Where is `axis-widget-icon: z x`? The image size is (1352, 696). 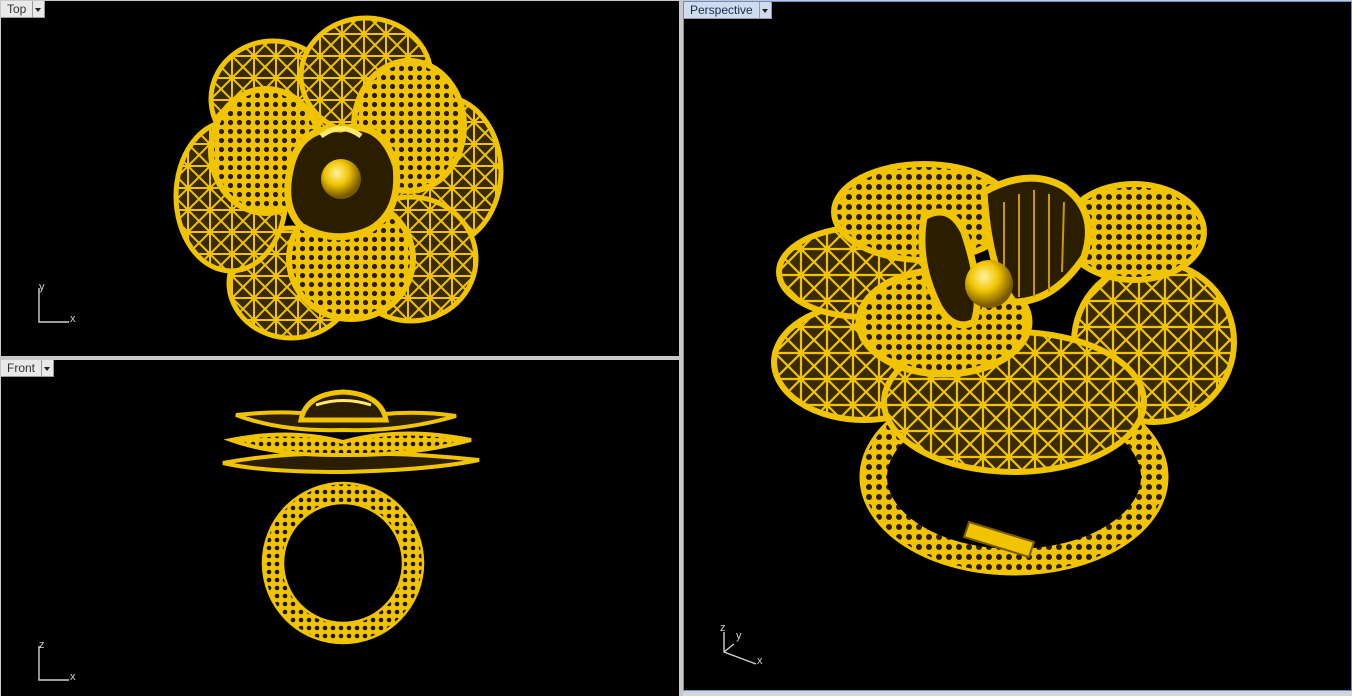 axis-widget-icon: z x is located at coordinates (58, 663).